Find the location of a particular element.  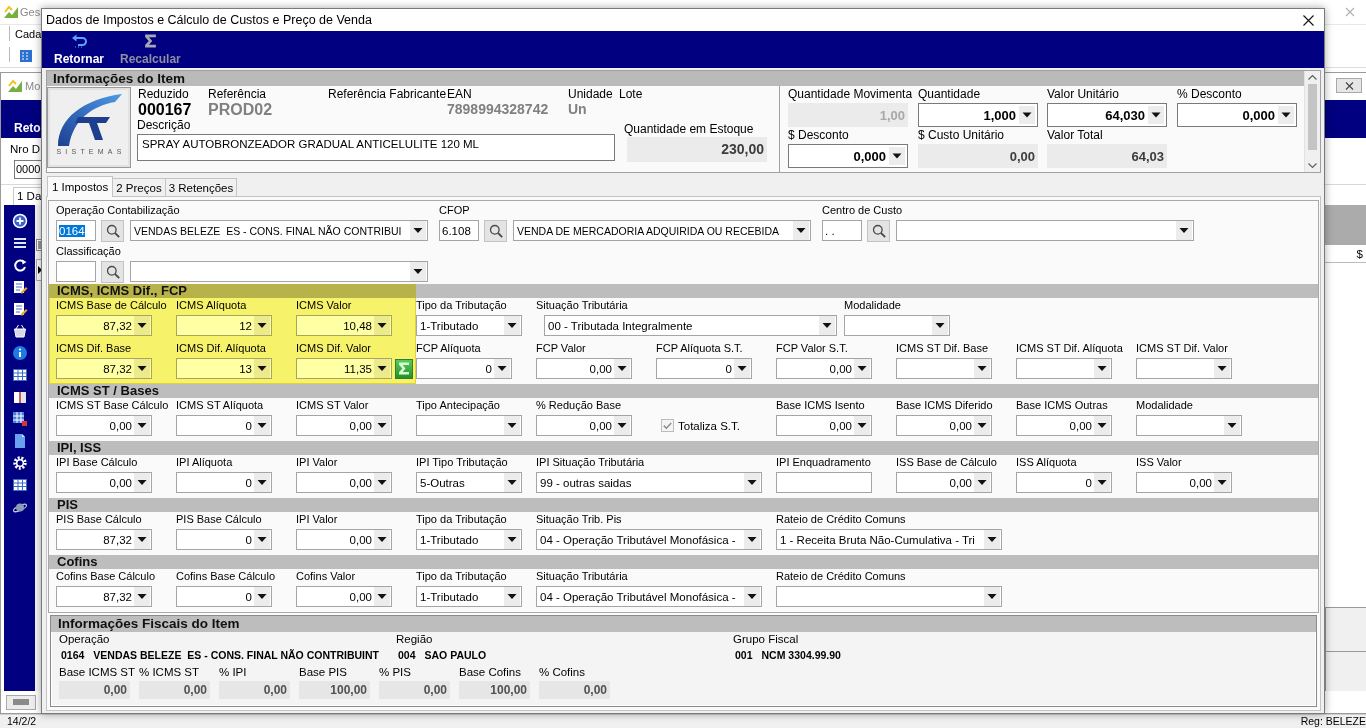

scrollbar-thumb is located at coordinates (1312, 117).